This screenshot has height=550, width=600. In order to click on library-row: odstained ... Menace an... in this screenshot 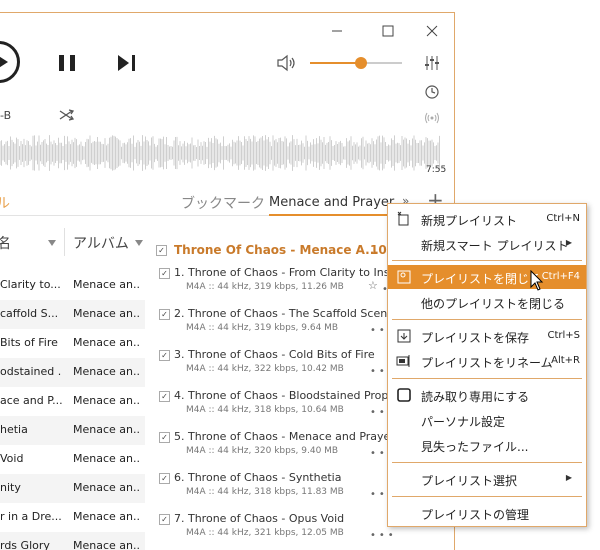, I will do `click(72, 372)`.